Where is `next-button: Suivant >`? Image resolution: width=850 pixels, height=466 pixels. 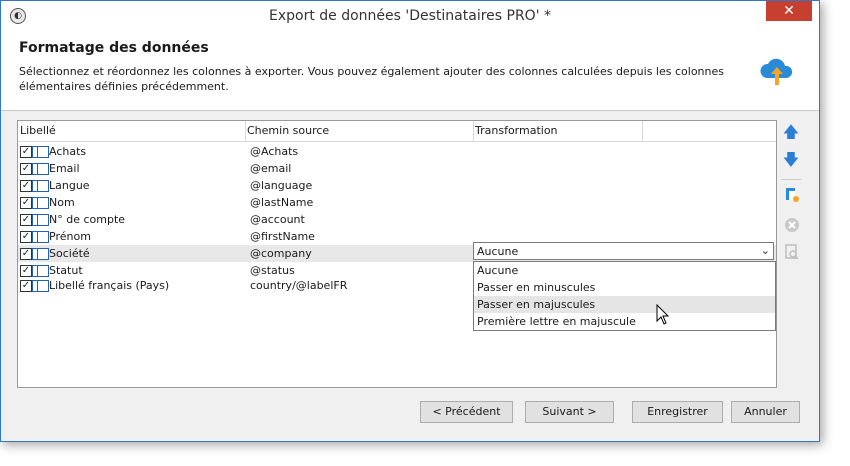 next-button: Suivant > is located at coordinates (569, 412).